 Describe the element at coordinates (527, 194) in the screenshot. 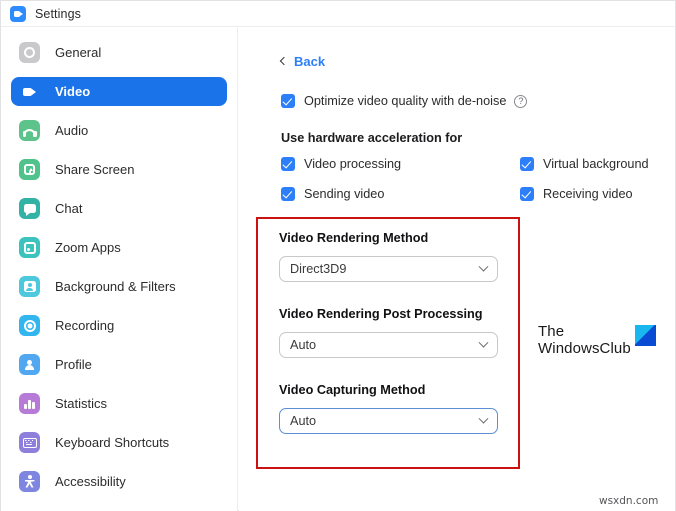

I see `checkbox-receiving-video` at that location.